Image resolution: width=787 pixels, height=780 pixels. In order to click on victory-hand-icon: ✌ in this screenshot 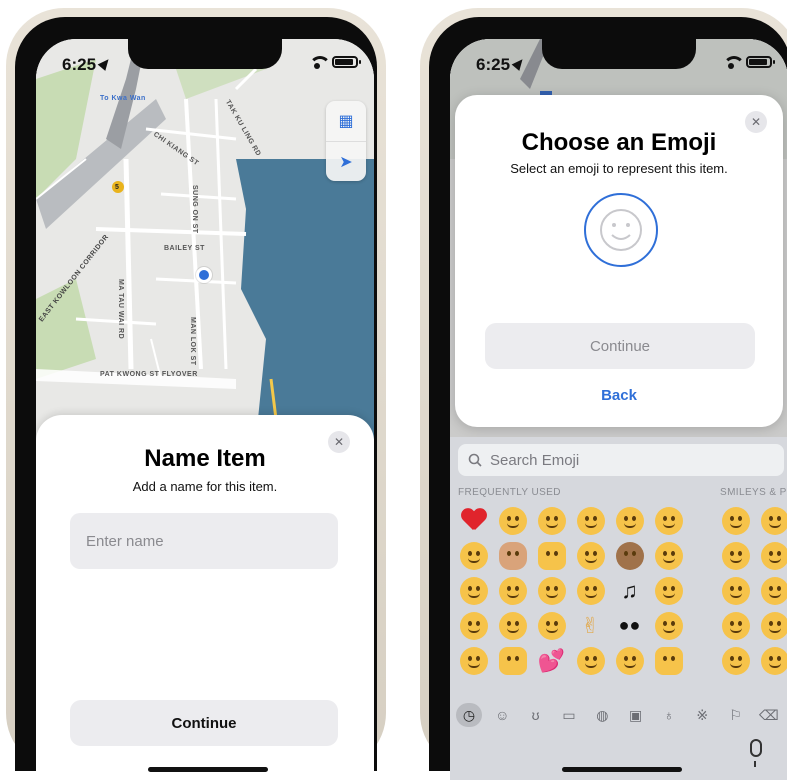, I will do `click(590, 626)`.